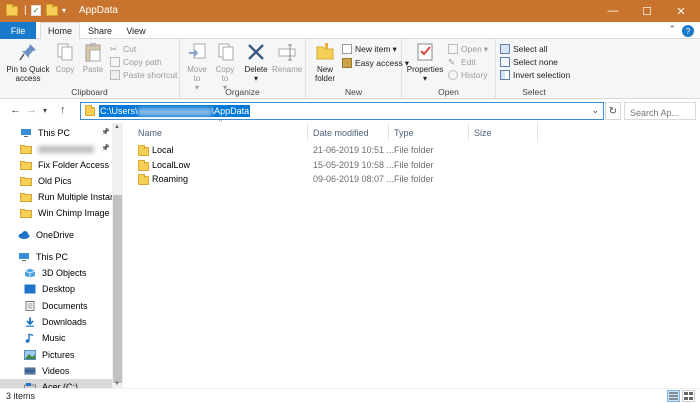  I want to click on tab-view: View, so click(136, 30).